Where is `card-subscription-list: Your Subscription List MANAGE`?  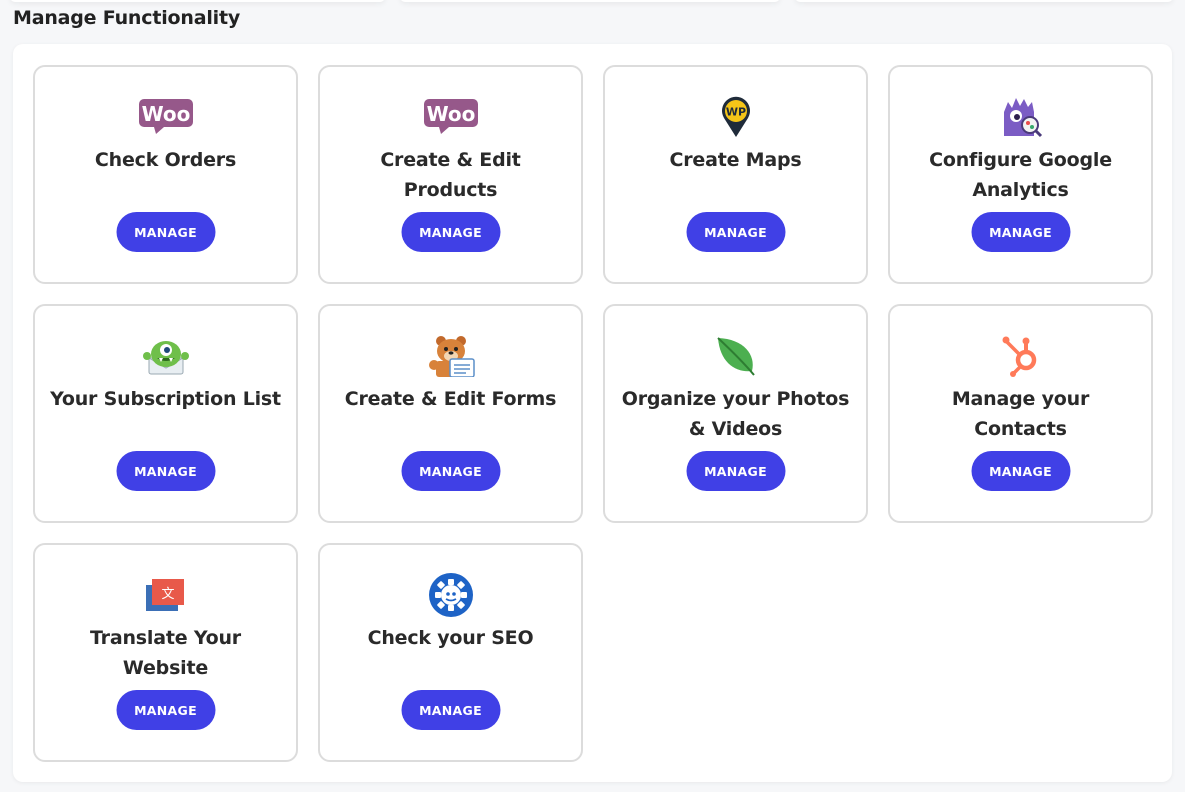
card-subscription-list: Your Subscription List MANAGE is located at coordinates (165, 413).